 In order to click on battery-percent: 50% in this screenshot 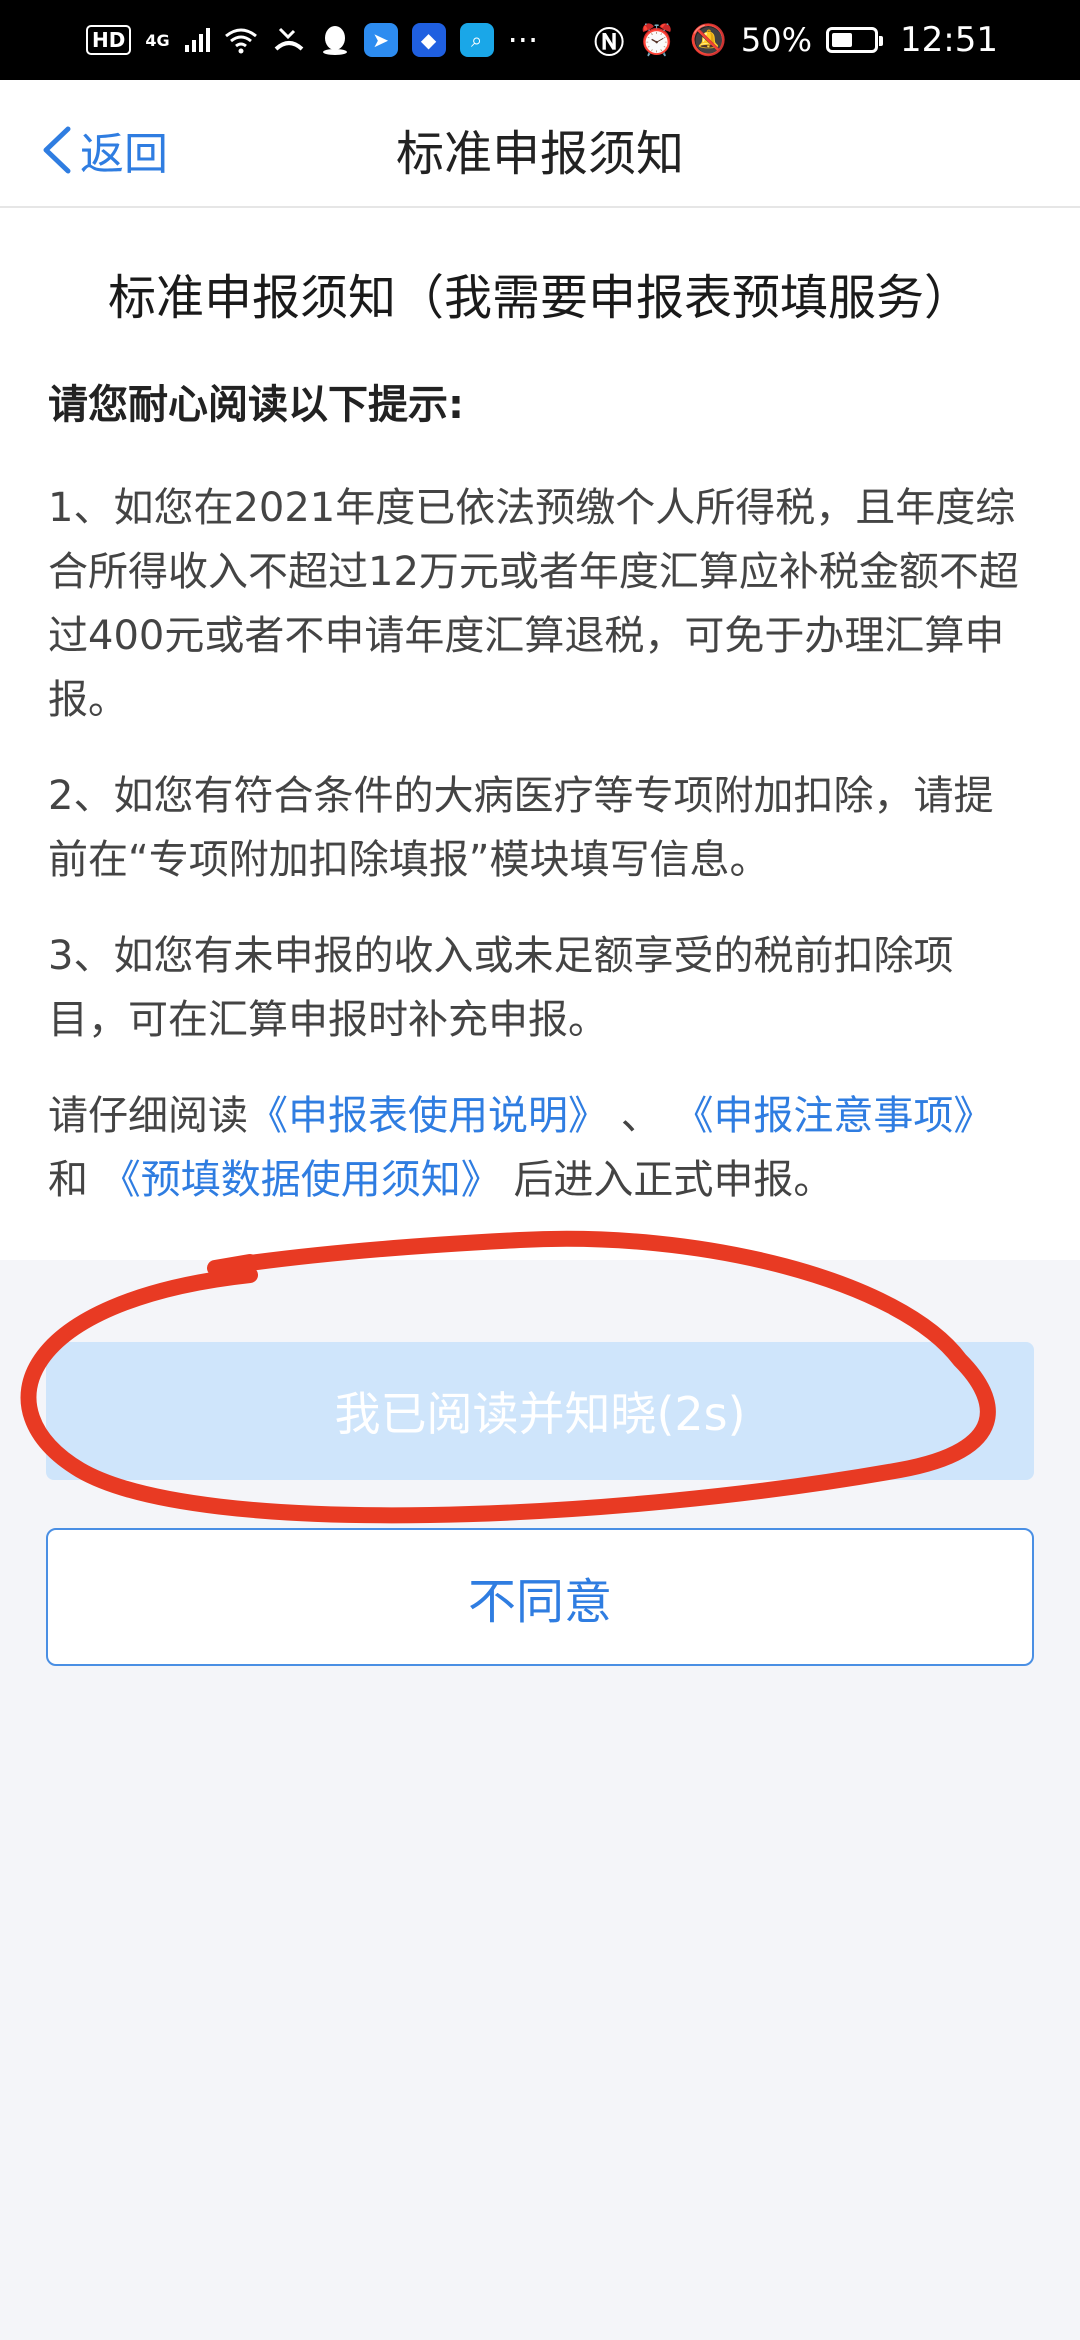, I will do `click(776, 40)`.